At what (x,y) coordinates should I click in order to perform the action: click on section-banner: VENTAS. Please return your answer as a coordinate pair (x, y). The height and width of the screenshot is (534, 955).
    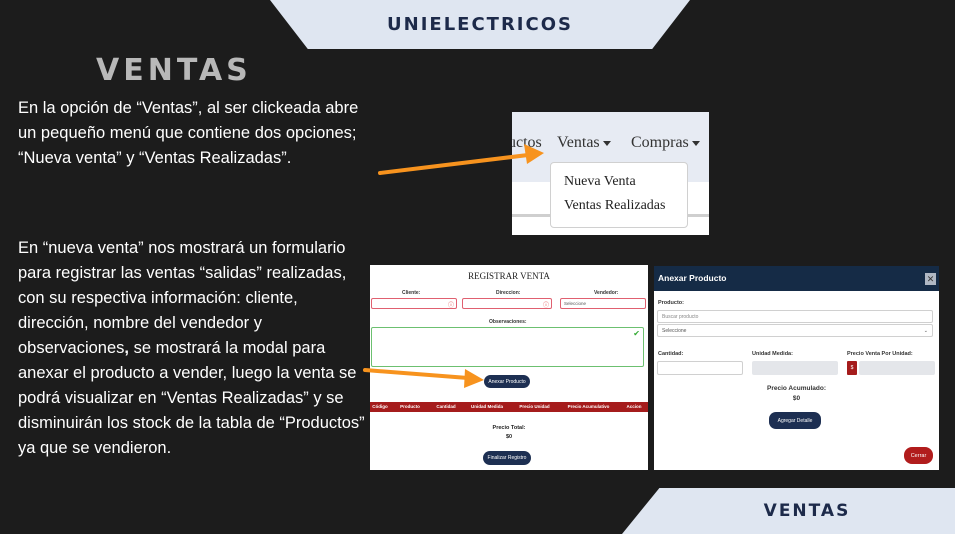
    Looking at the image, I should click on (788, 511).